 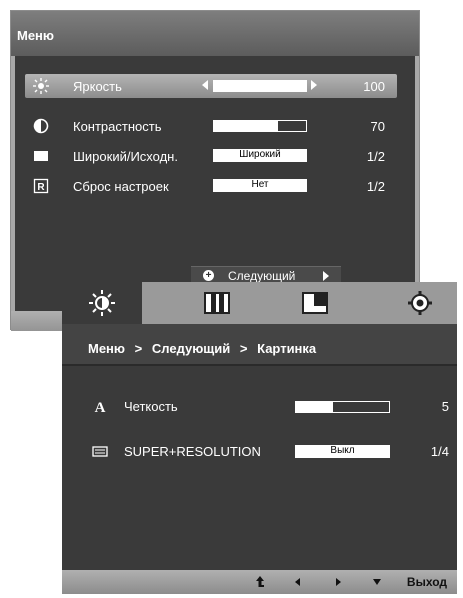 I want to click on screen-icon, so click(x=315, y=303).